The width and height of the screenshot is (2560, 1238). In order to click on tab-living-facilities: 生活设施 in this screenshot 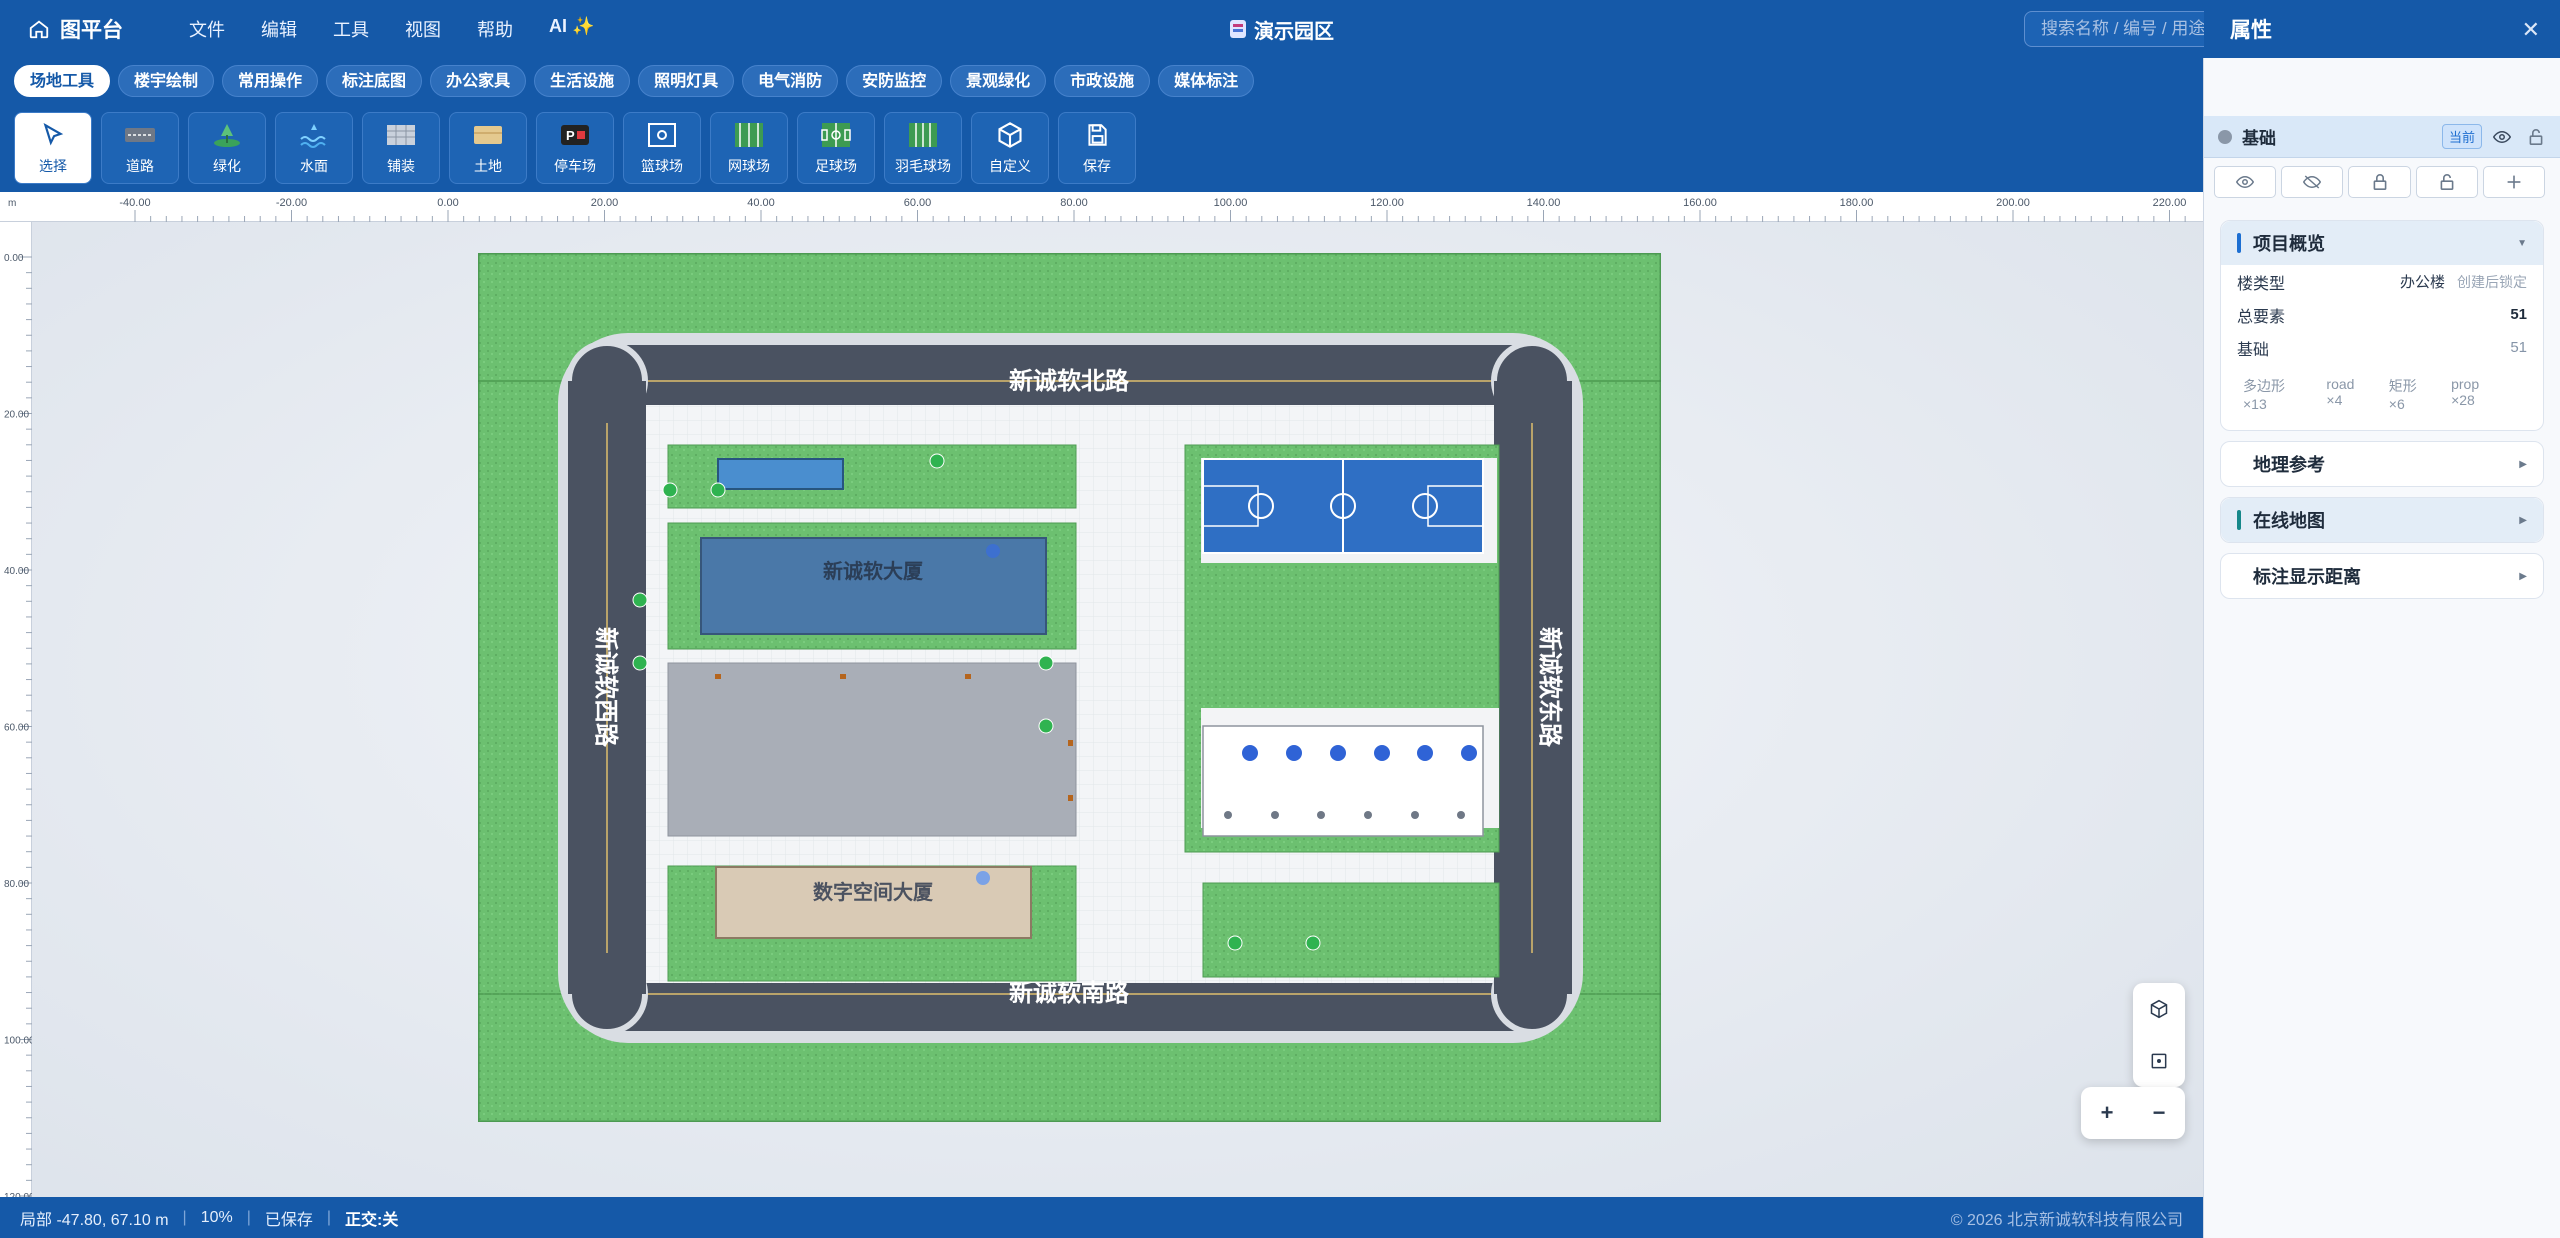, I will do `click(582, 81)`.